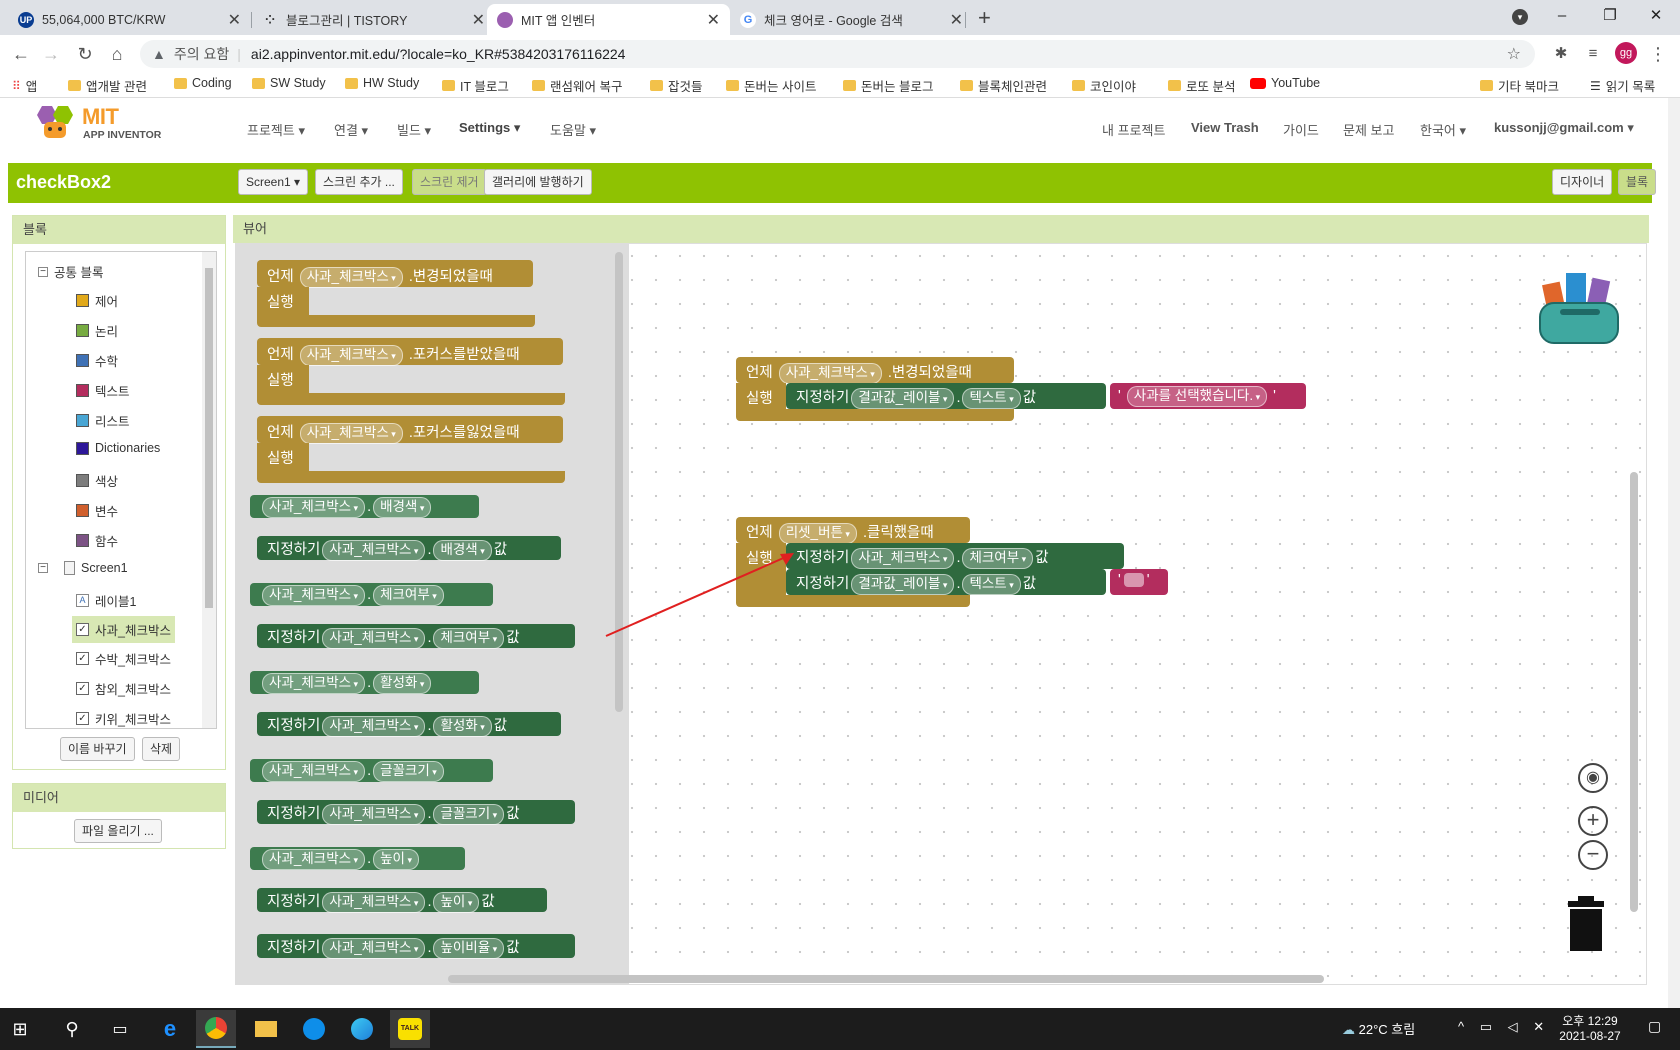 The height and width of the screenshot is (1050, 1680). Describe the element at coordinates (1104, 85) in the screenshot. I see `bookmark-folder: 코인이야` at that location.